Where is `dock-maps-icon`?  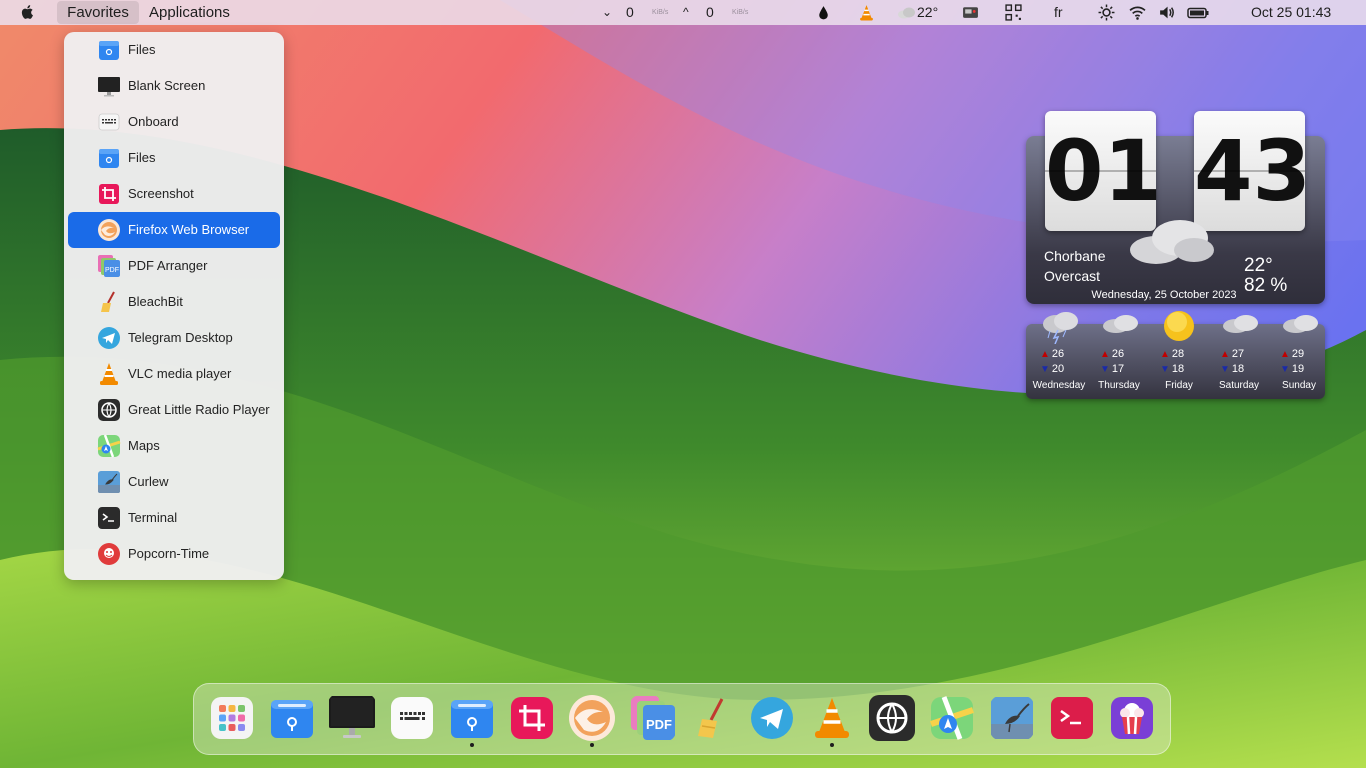 dock-maps-icon is located at coordinates (952, 718).